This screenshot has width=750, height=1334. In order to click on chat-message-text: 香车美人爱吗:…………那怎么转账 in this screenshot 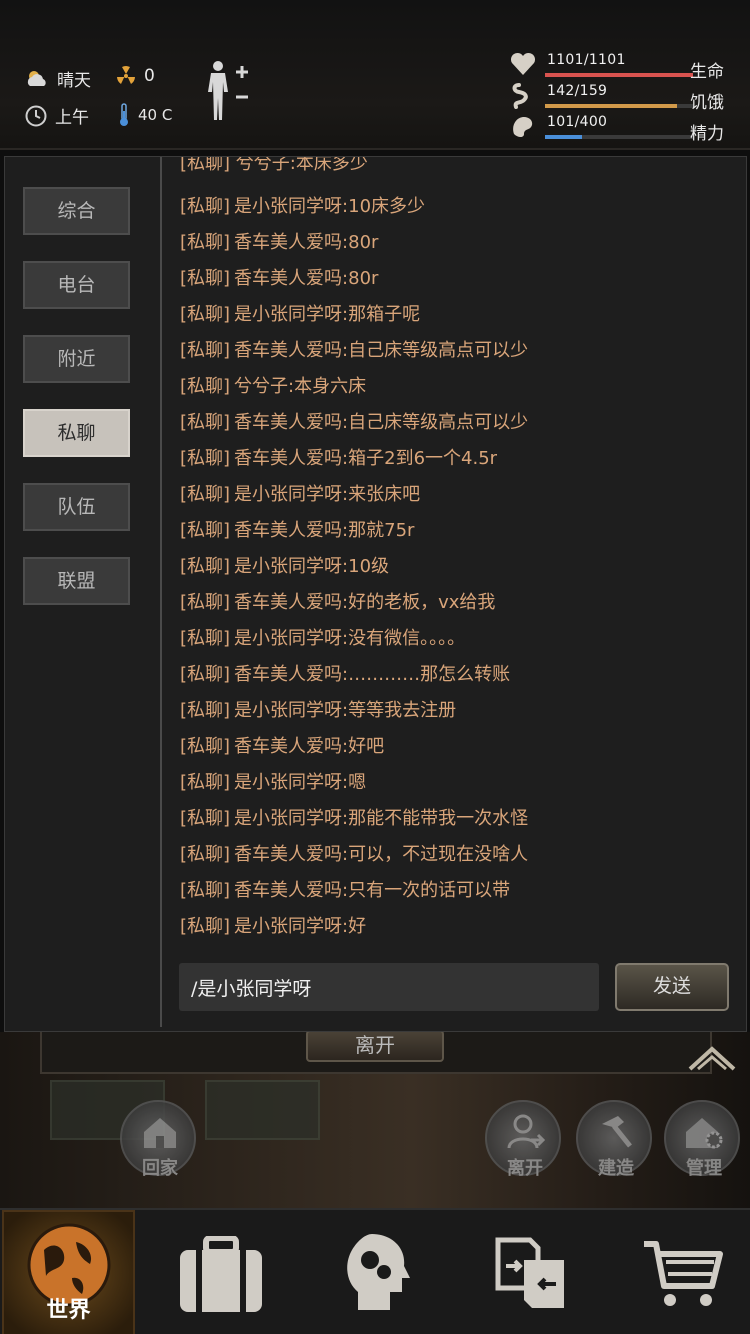, I will do `click(372, 674)`.